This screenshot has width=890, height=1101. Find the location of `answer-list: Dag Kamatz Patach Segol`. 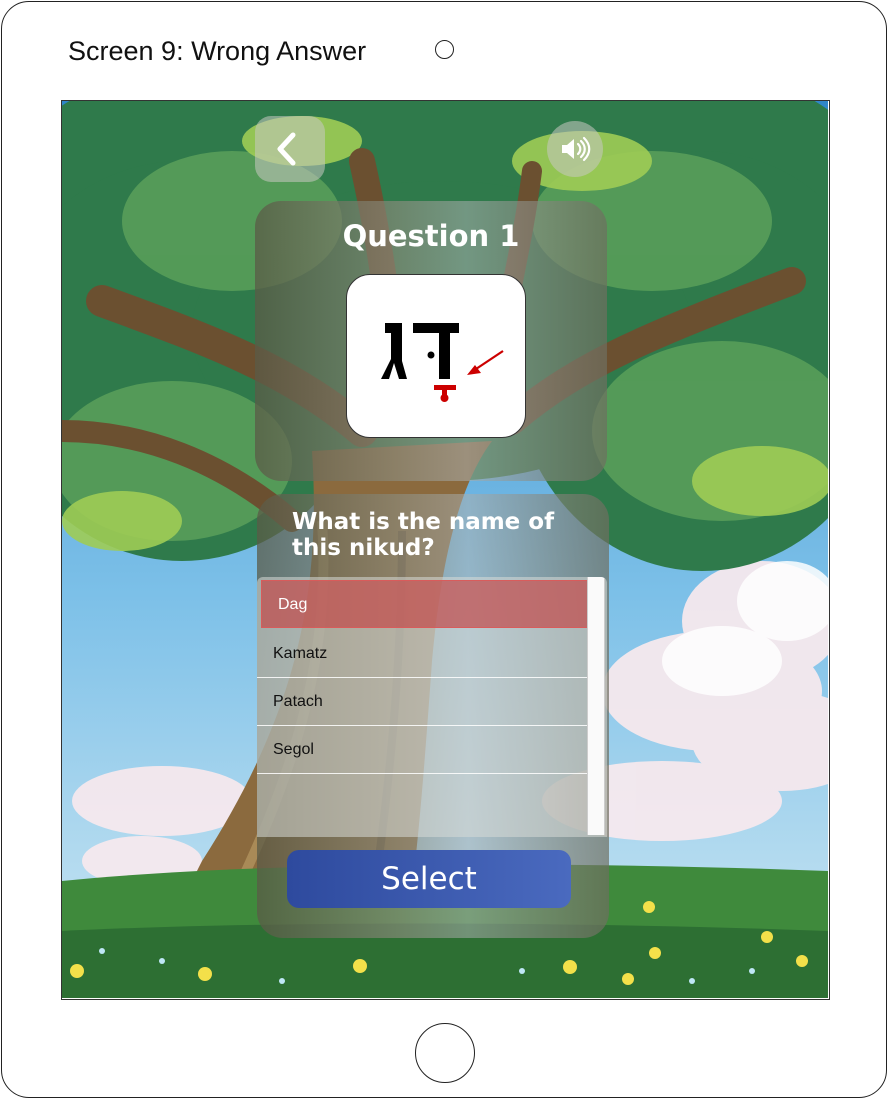

answer-list: Dag Kamatz Patach Segol is located at coordinates (432, 707).